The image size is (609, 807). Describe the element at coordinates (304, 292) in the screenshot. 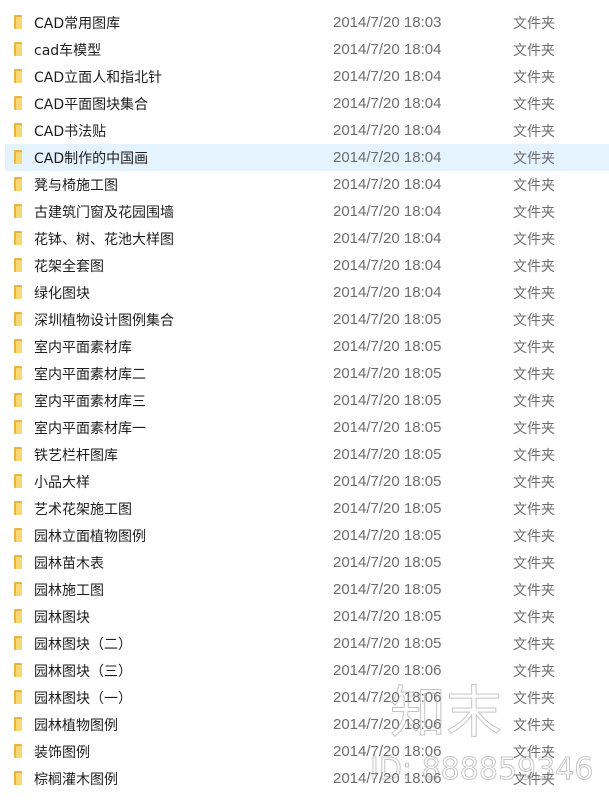

I see `file-row: 绿化图块 2014/7/20 18:04 文件夹` at that location.